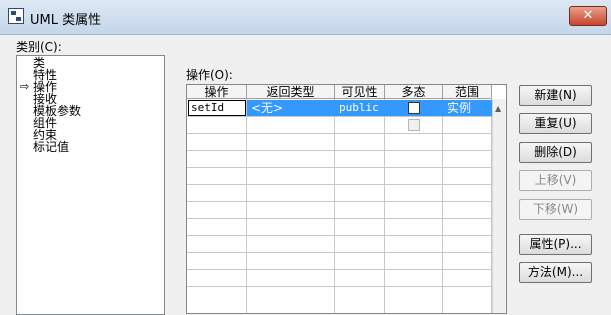 This screenshot has height=315, width=611. I want to click on column-header-operation: 操作, so click(217, 92).